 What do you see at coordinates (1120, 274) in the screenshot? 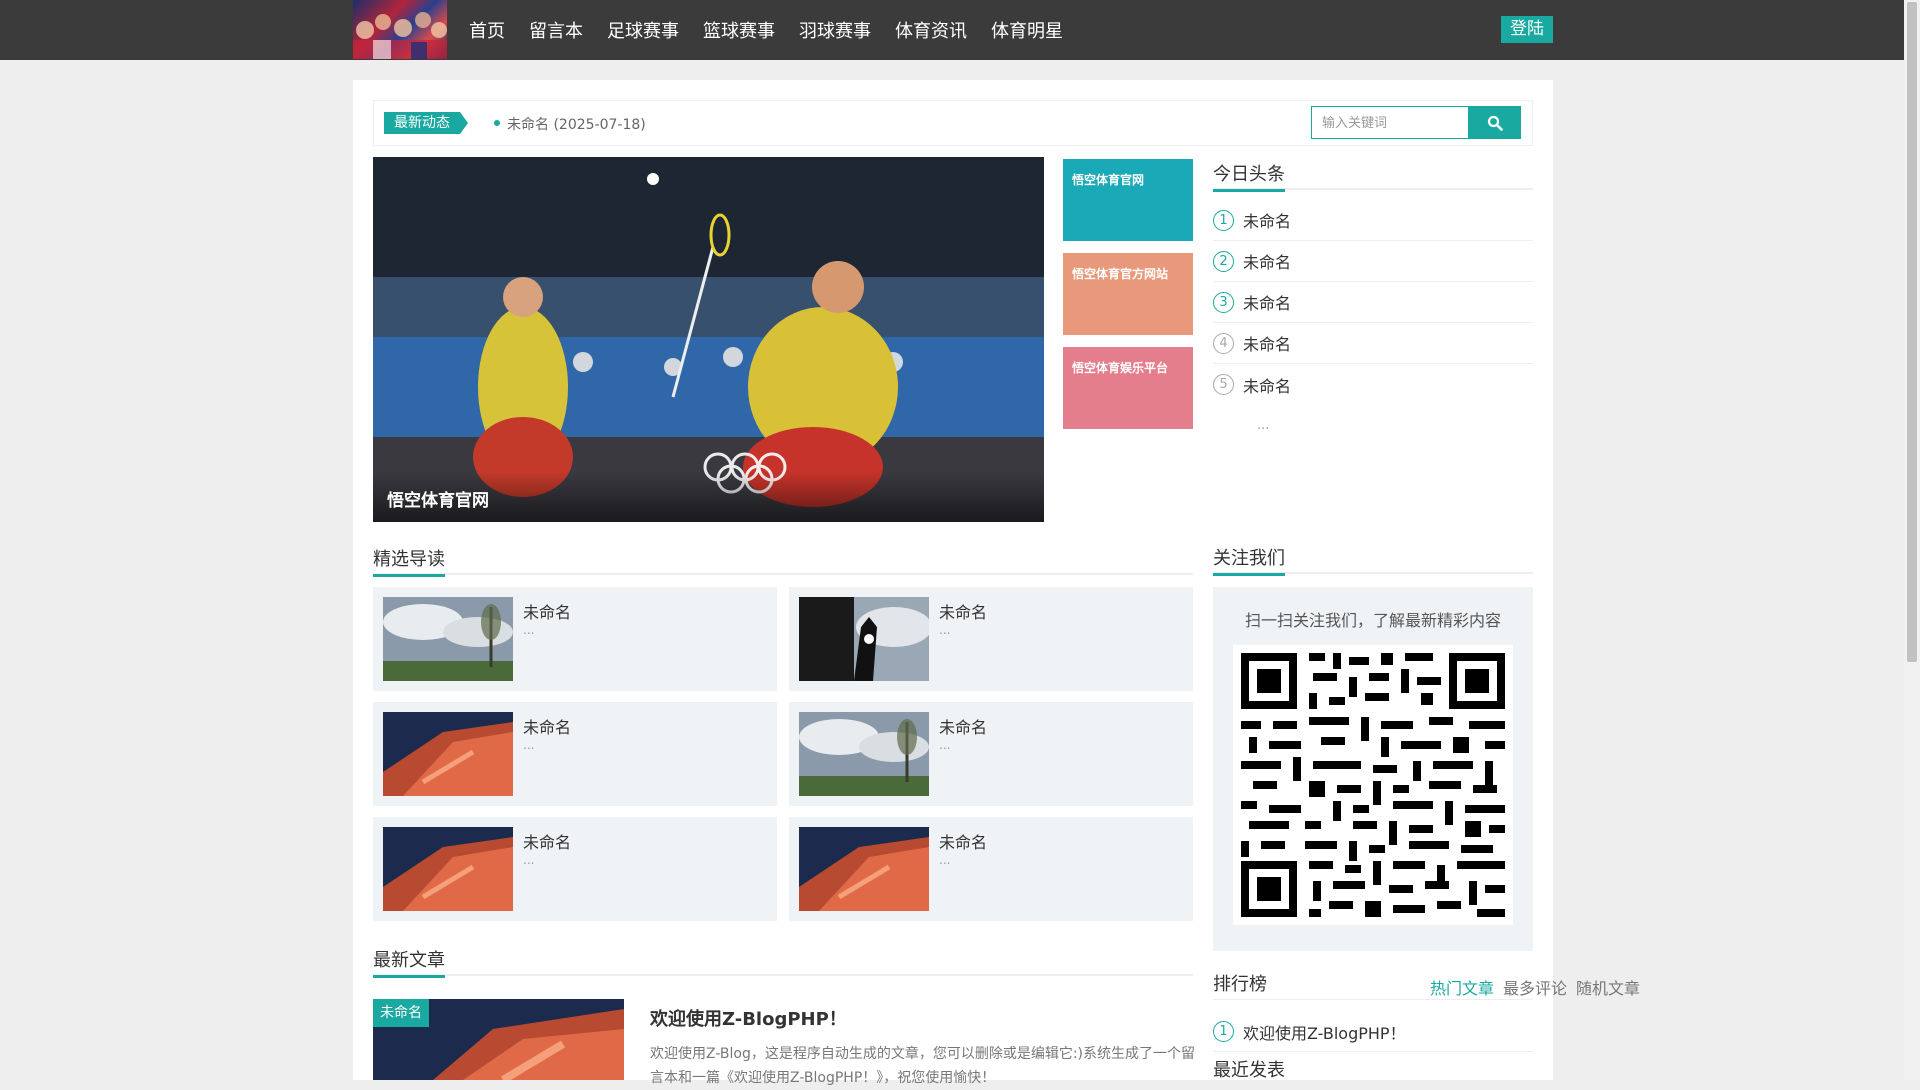
I see `tile-label: 悟空体育官方网站` at bounding box center [1120, 274].